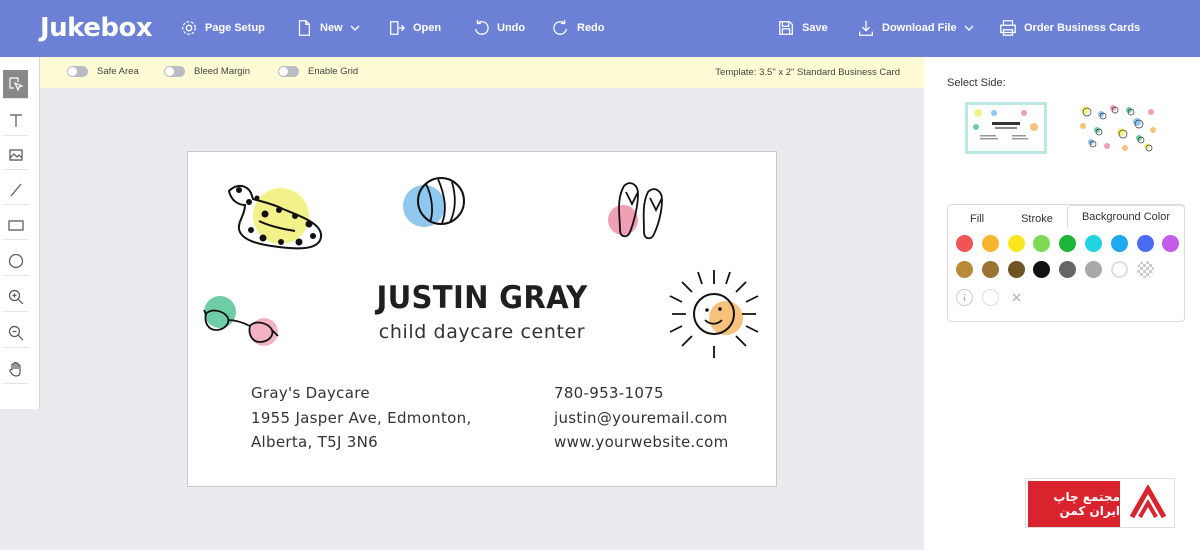 The width and height of the screenshot is (1200, 550). I want to click on jukebox-logo: Jukebox, so click(96, 28).